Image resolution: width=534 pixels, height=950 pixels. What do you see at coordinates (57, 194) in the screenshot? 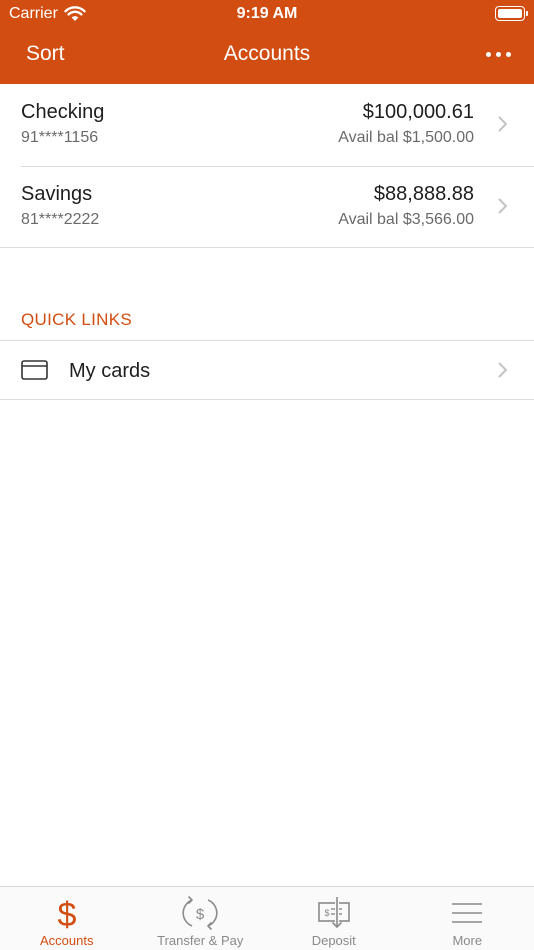
I see `account-name: Savings` at bounding box center [57, 194].